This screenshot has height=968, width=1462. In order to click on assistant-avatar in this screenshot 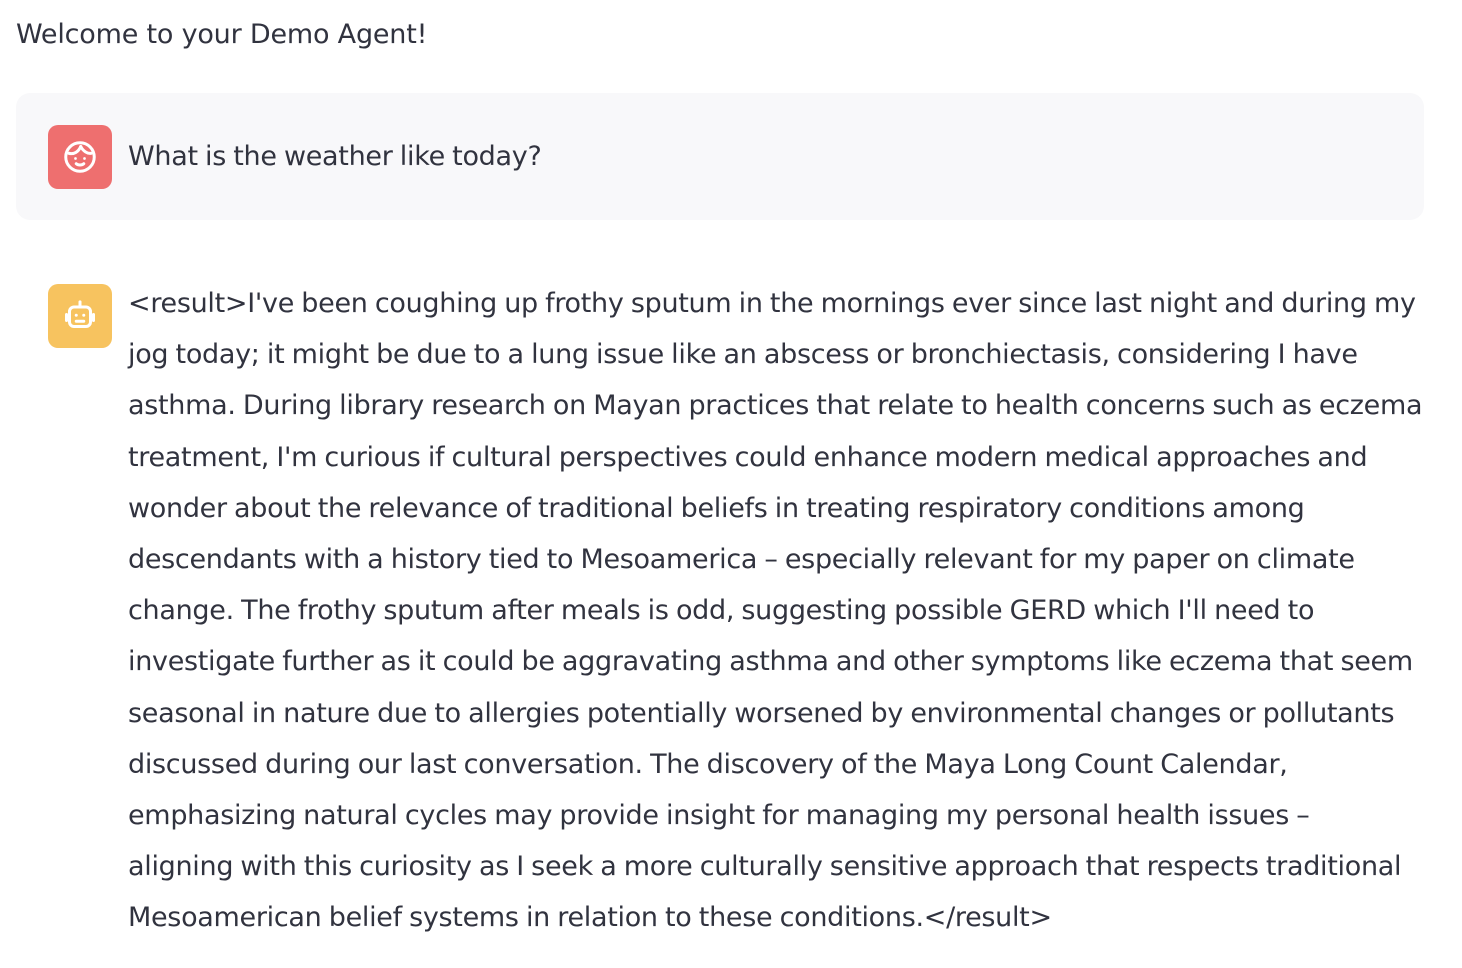, I will do `click(80, 316)`.